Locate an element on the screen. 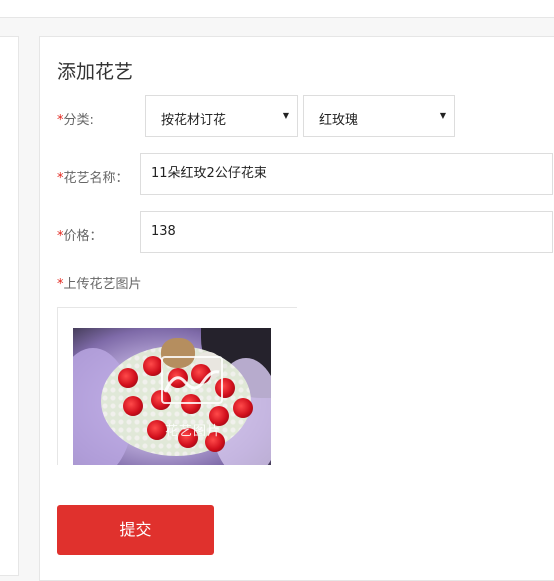 This screenshot has height=581, width=554. submit-button: 提交 is located at coordinates (135, 530).